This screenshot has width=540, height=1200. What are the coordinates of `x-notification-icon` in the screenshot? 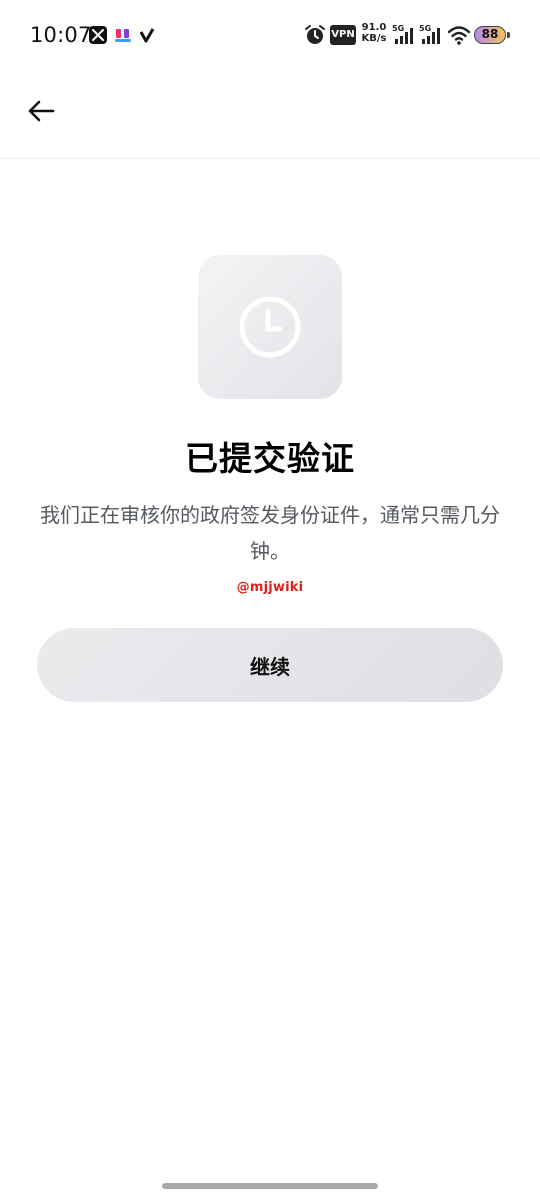 It's located at (98, 35).